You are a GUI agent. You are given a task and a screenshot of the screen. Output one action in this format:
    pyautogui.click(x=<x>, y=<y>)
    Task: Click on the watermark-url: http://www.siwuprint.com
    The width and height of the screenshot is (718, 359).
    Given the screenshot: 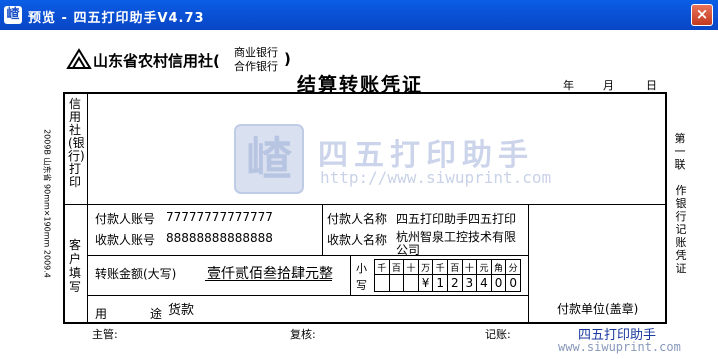 What is the action you would take?
    pyautogui.click(x=436, y=177)
    